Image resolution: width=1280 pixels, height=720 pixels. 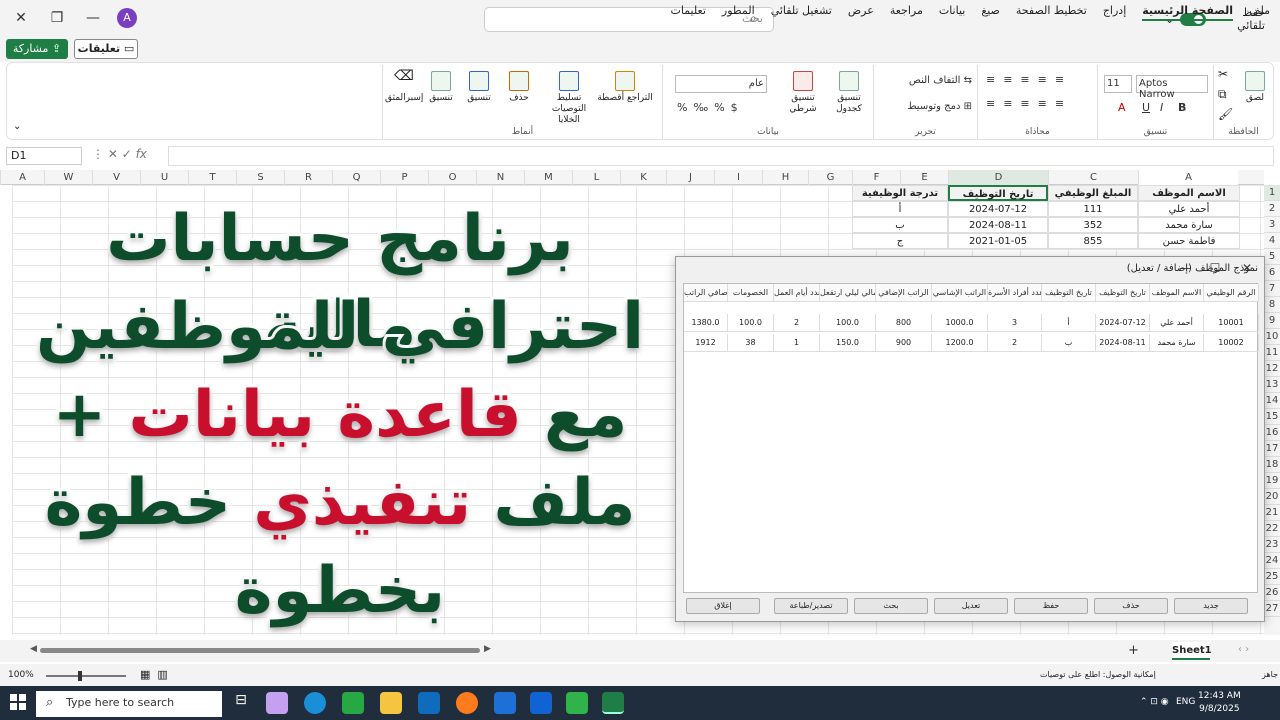 What do you see at coordinates (1093, 209) in the screenshot?
I see `table-cell: 111` at bounding box center [1093, 209].